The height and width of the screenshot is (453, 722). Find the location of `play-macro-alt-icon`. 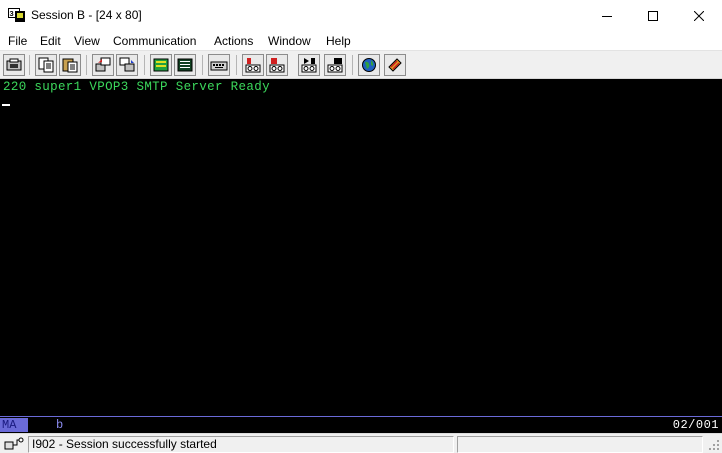

play-macro-alt-icon is located at coordinates (335, 65).